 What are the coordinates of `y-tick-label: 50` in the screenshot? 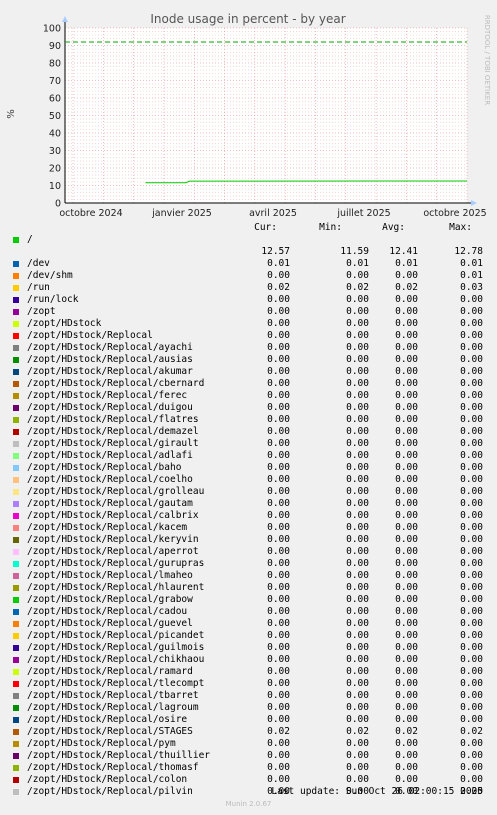 It's located at (55, 116).